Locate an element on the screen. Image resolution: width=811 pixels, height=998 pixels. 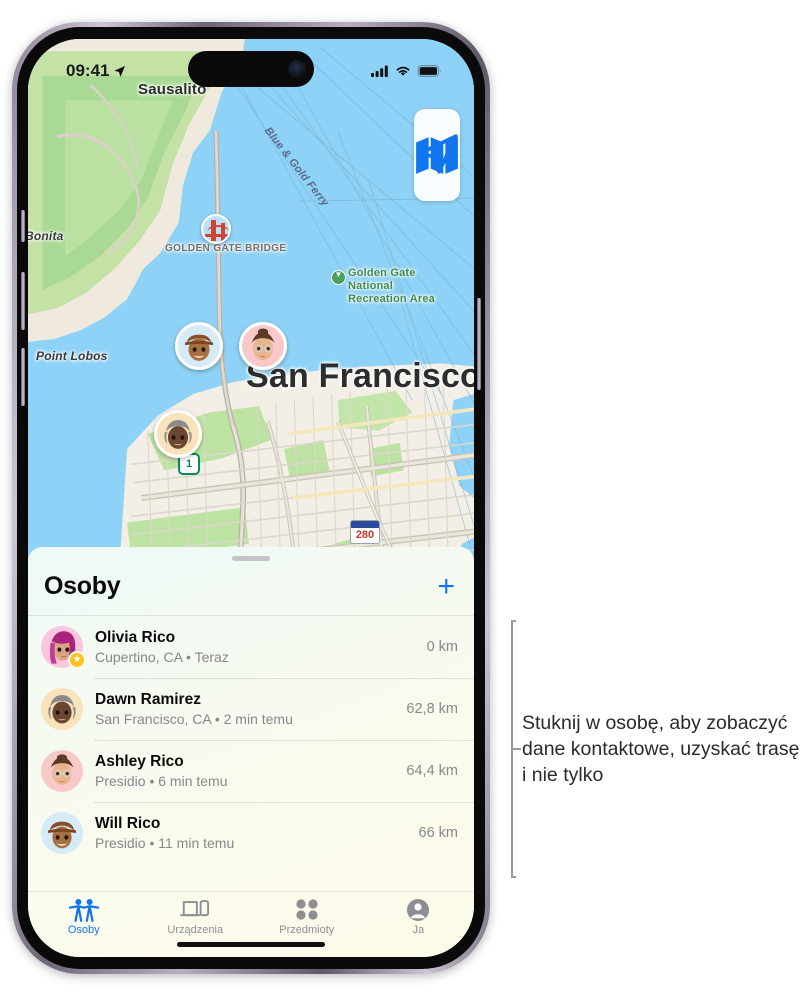
tab-devices: Urządzenia is located at coordinates (196, 917).